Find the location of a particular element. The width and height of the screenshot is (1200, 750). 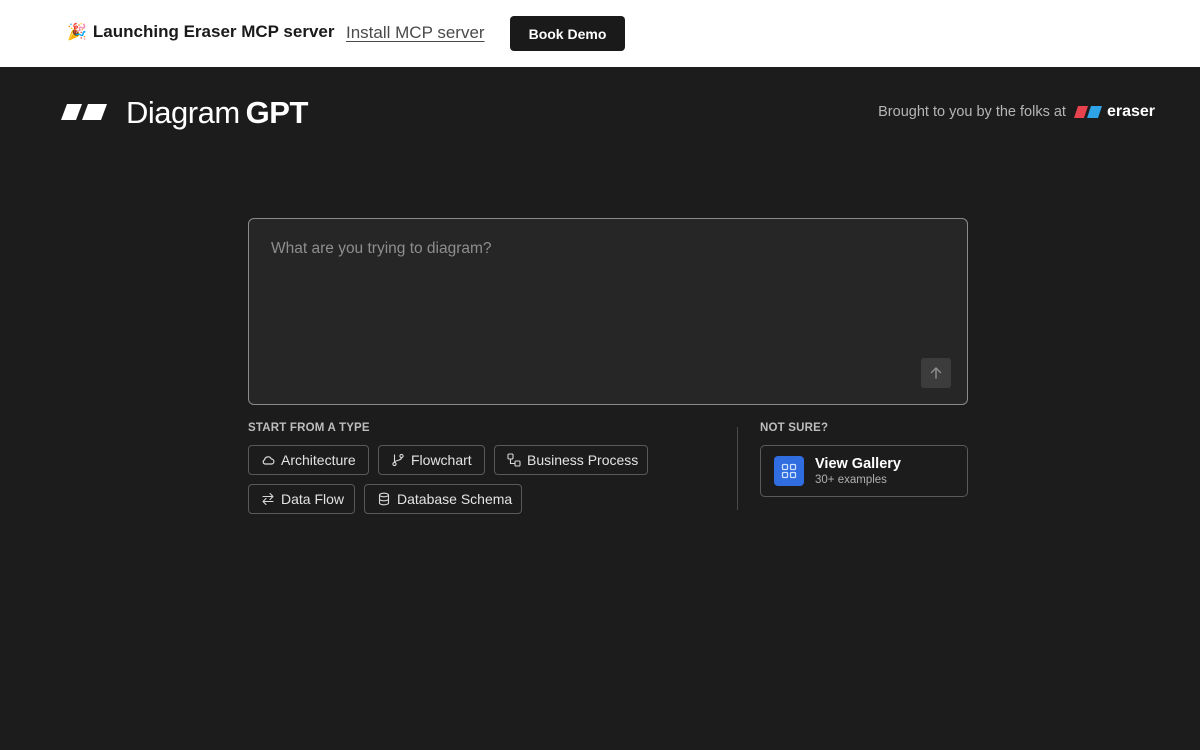

git-branch-icon is located at coordinates (398, 460).